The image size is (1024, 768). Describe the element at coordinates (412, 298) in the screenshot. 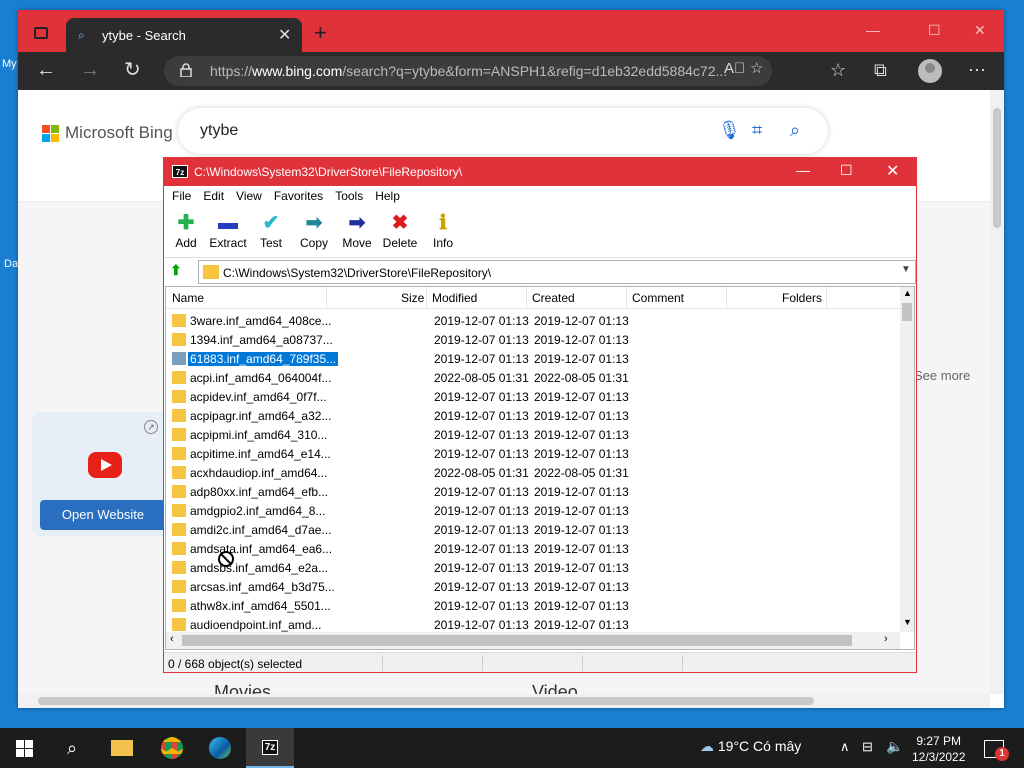

I see `column-header-size: Size` at that location.